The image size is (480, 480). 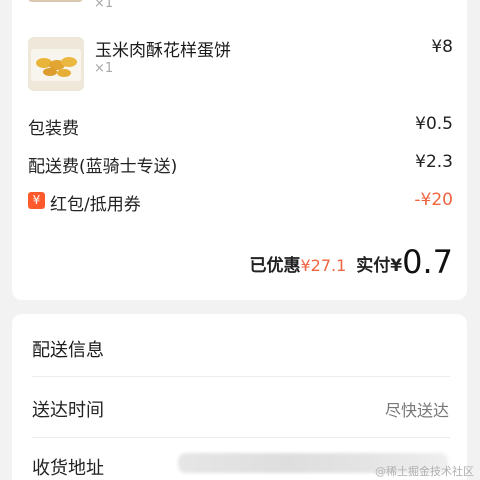 What do you see at coordinates (417, 409) in the screenshot?
I see `delivery-time-value: 尽快送达` at bounding box center [417, 409].